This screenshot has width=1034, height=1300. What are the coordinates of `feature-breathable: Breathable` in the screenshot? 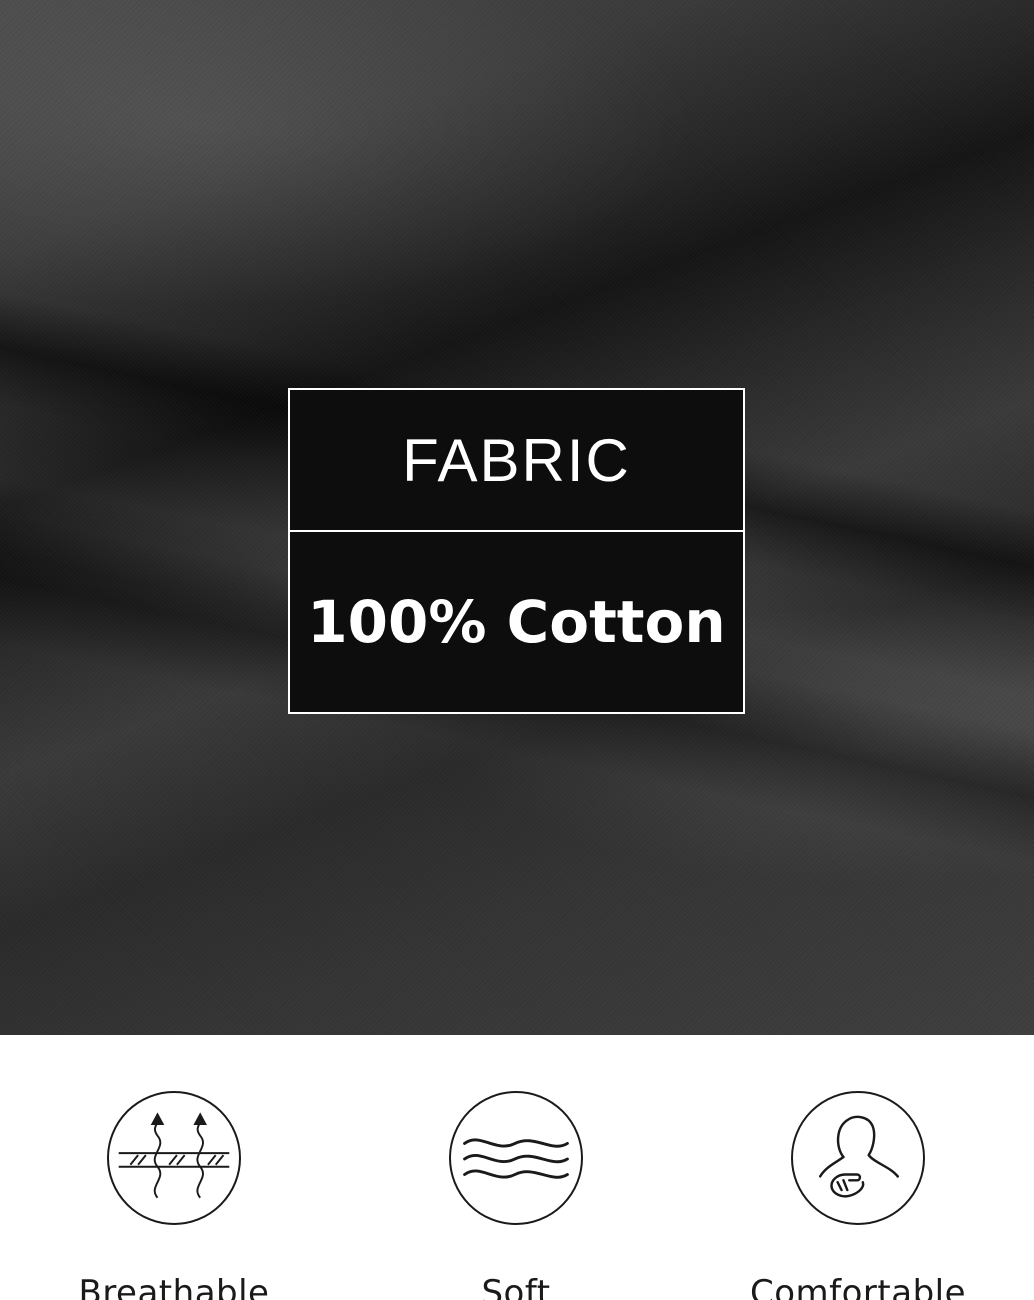 It's located at (174, 1195).